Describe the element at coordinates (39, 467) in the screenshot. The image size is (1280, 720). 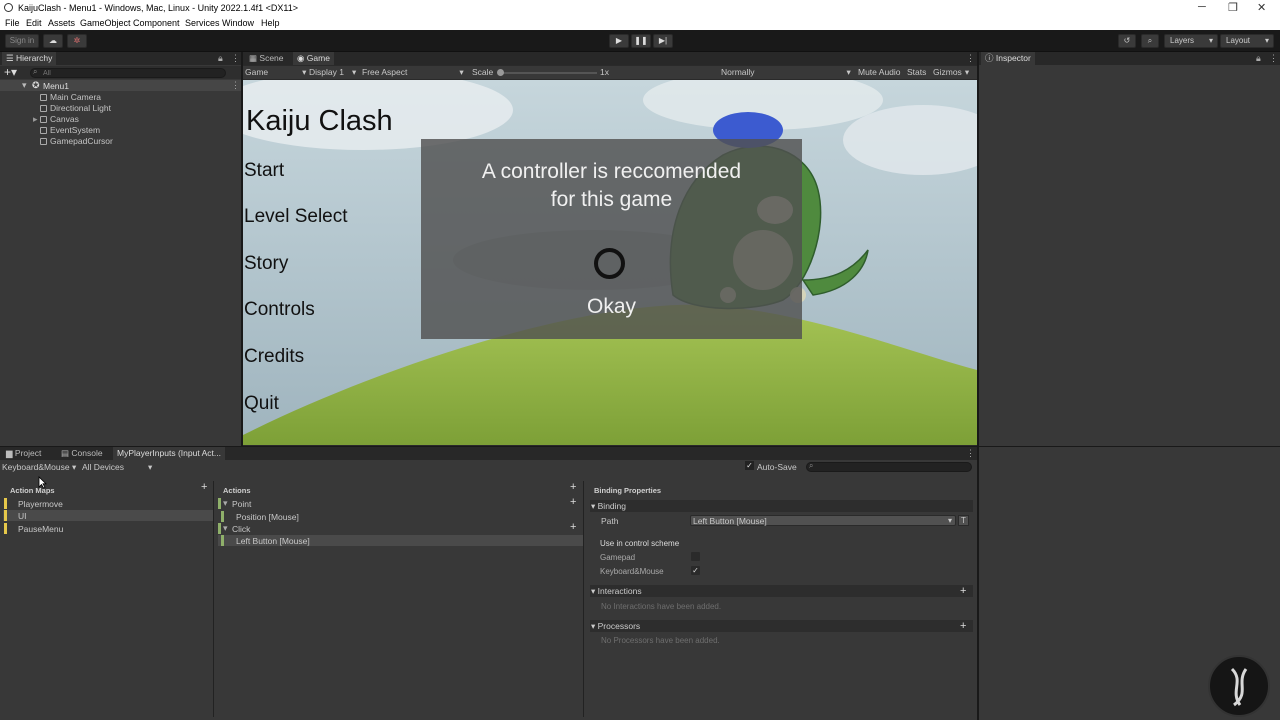
I see `control-scheme-dropdown: Keyboard&Mouse ▾` at that location.